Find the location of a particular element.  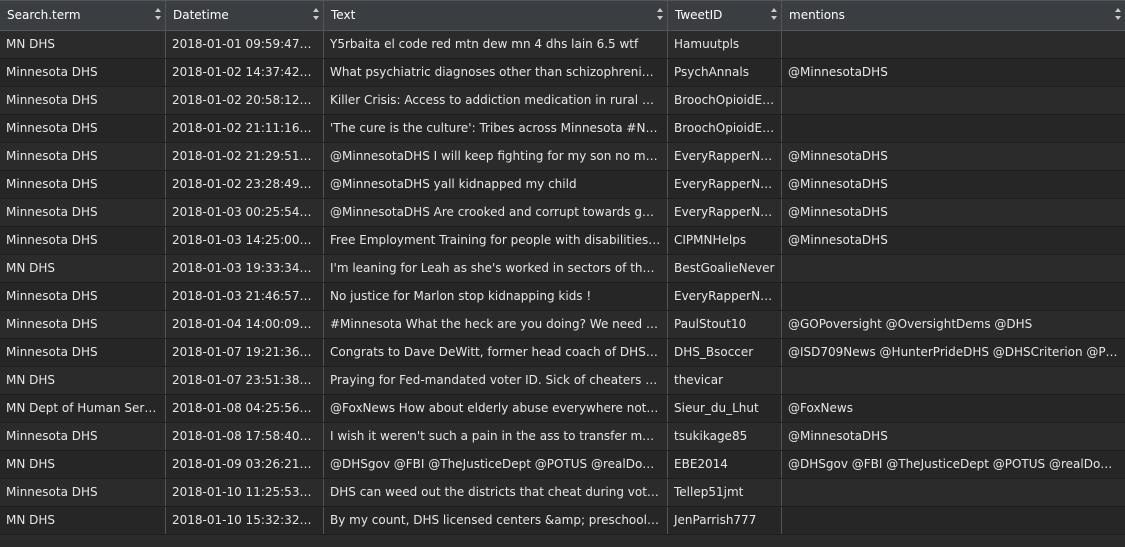

column-header-text: Text is located at coordinates (496, 15).